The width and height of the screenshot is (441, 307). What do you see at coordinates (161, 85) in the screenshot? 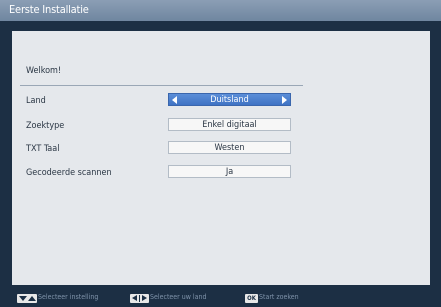
I see `divider` at bounding box center [161, 85].